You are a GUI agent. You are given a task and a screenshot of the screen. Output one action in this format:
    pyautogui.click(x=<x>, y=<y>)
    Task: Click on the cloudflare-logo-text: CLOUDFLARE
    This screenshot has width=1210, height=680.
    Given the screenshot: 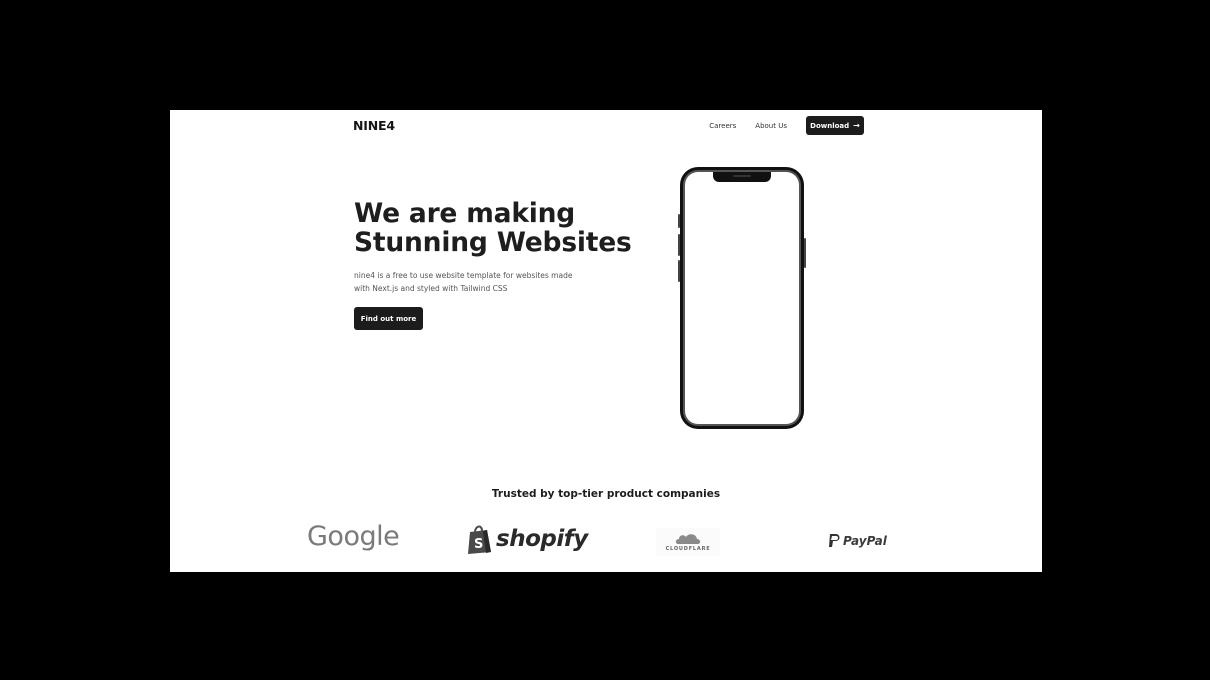 What is the action you would take?
    pyautogui.click(x=688, y=549)
    